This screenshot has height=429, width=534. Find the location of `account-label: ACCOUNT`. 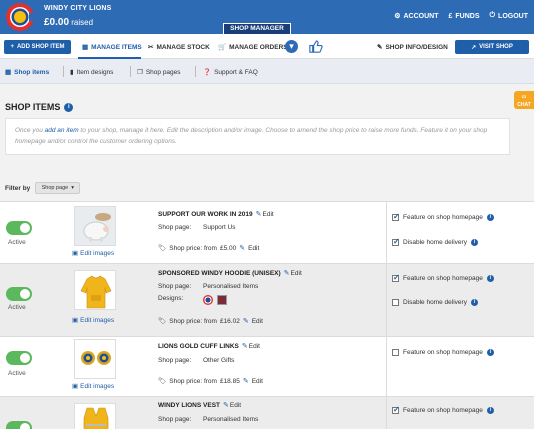

account-label: ACCOUNT is located at coordinates (421, 16).